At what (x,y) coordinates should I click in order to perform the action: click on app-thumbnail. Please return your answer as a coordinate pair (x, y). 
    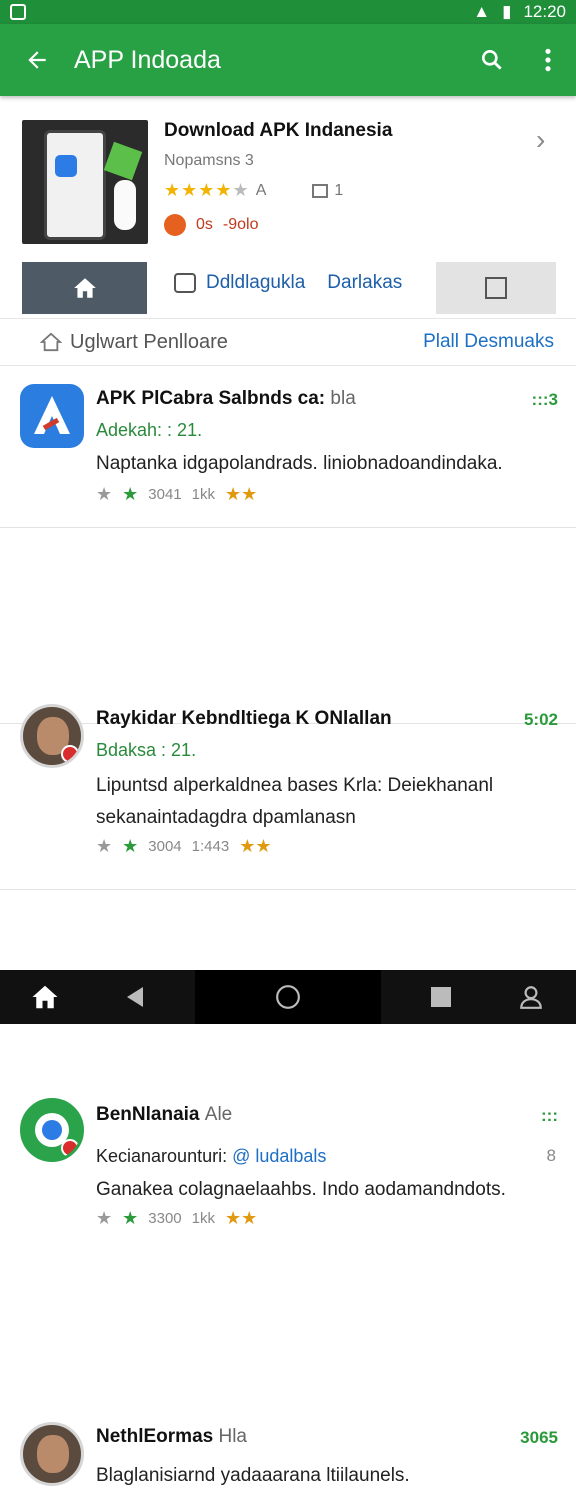
    Looking at the image, I should click on (85, 182).